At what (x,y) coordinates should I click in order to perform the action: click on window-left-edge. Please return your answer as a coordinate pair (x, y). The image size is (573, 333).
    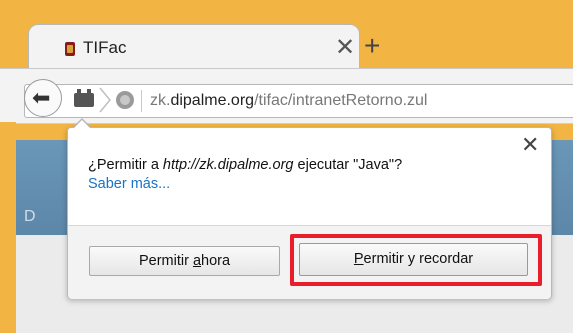
    Looking at the image, I should click on (8, 227).